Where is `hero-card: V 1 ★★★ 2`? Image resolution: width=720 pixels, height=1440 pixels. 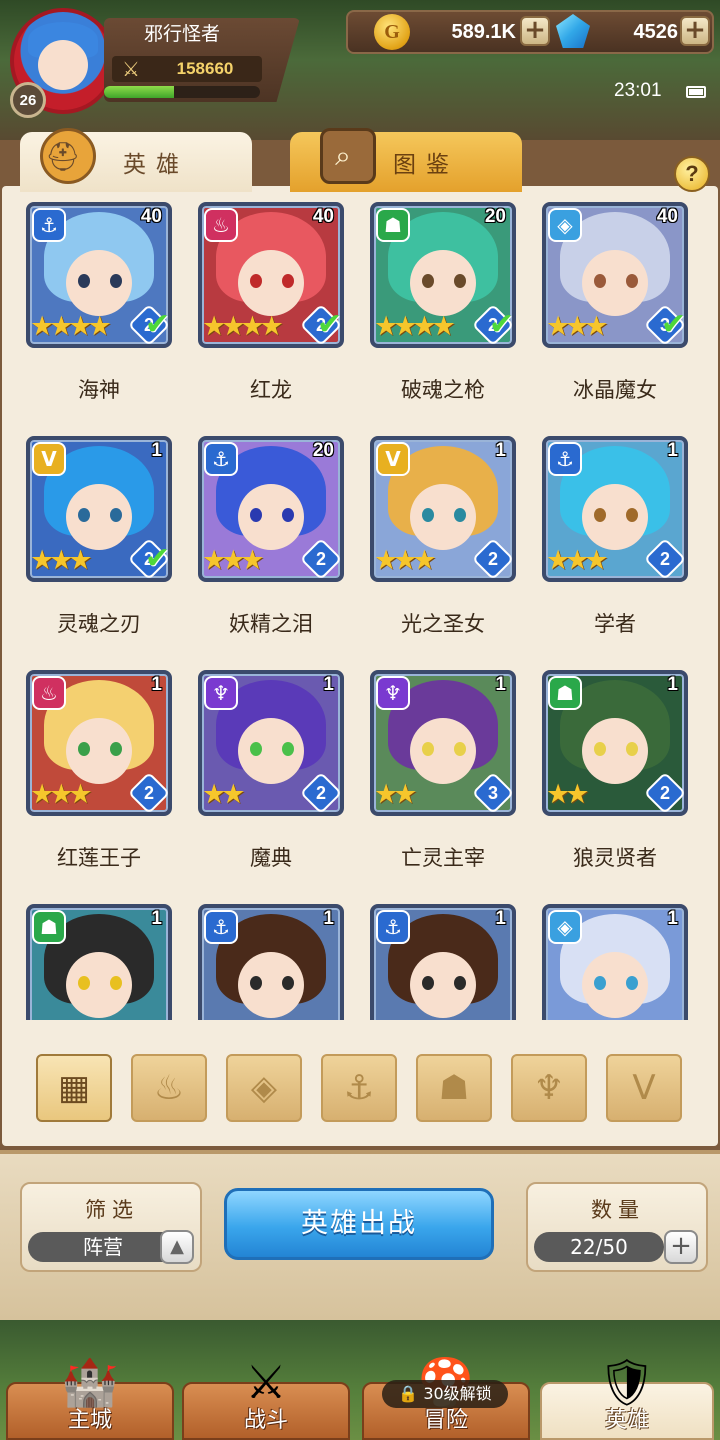 hero-card: V 1 ★★★ 2 is located at coordinates (443, 509).